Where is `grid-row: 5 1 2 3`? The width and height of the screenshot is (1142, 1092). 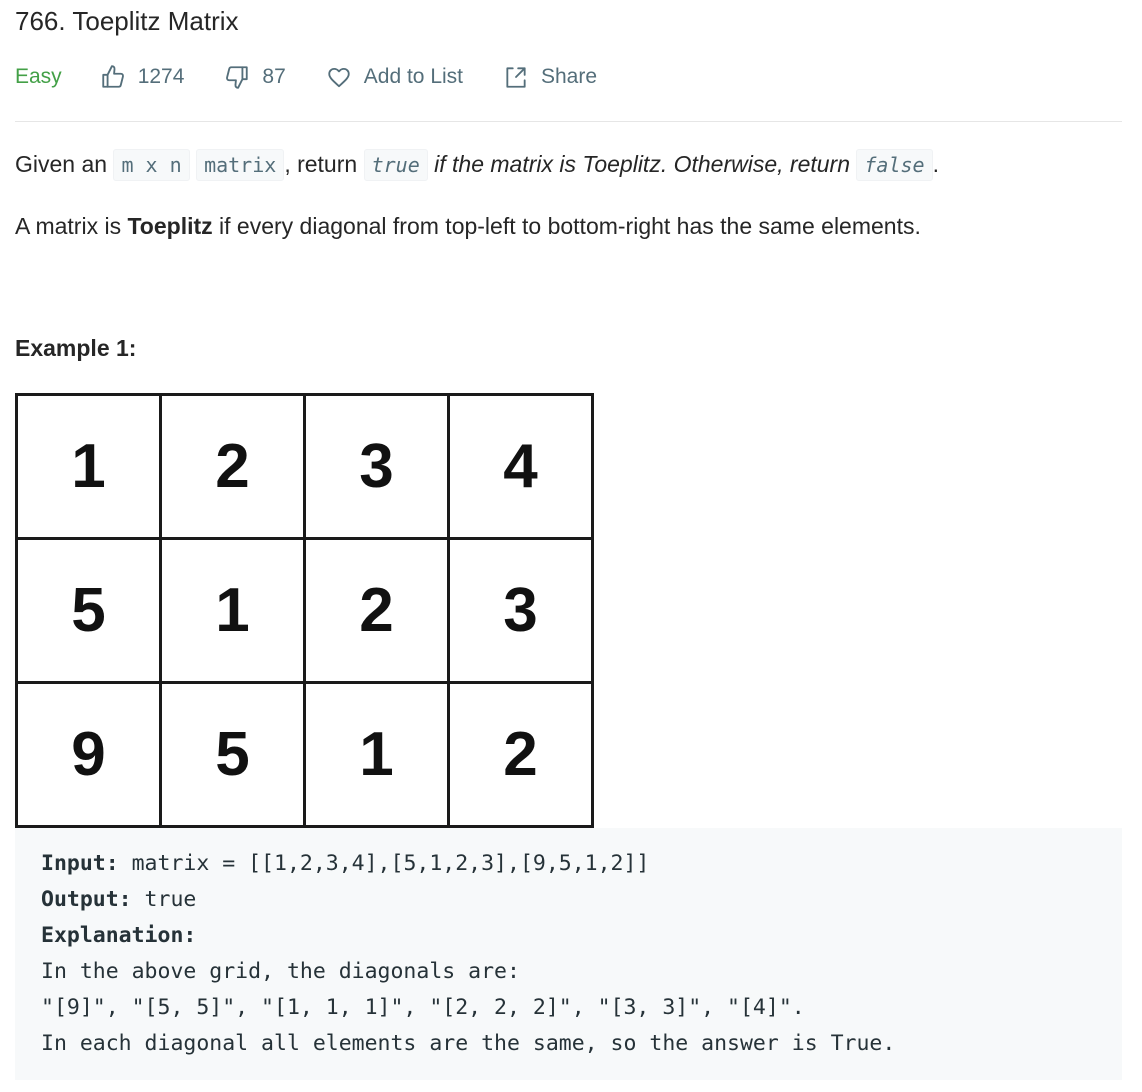
grid-row: 5 1 2 3 is located at coordinates (304, 610).